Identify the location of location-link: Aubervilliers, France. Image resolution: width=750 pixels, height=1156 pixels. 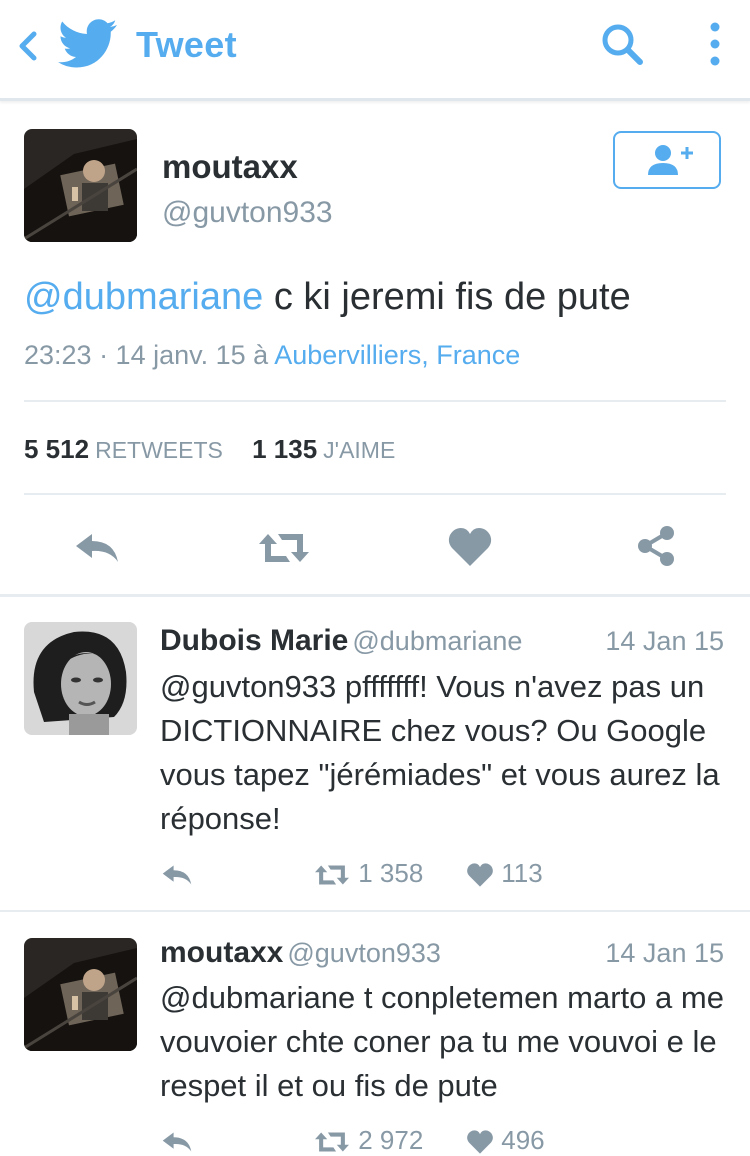
(397, 355).